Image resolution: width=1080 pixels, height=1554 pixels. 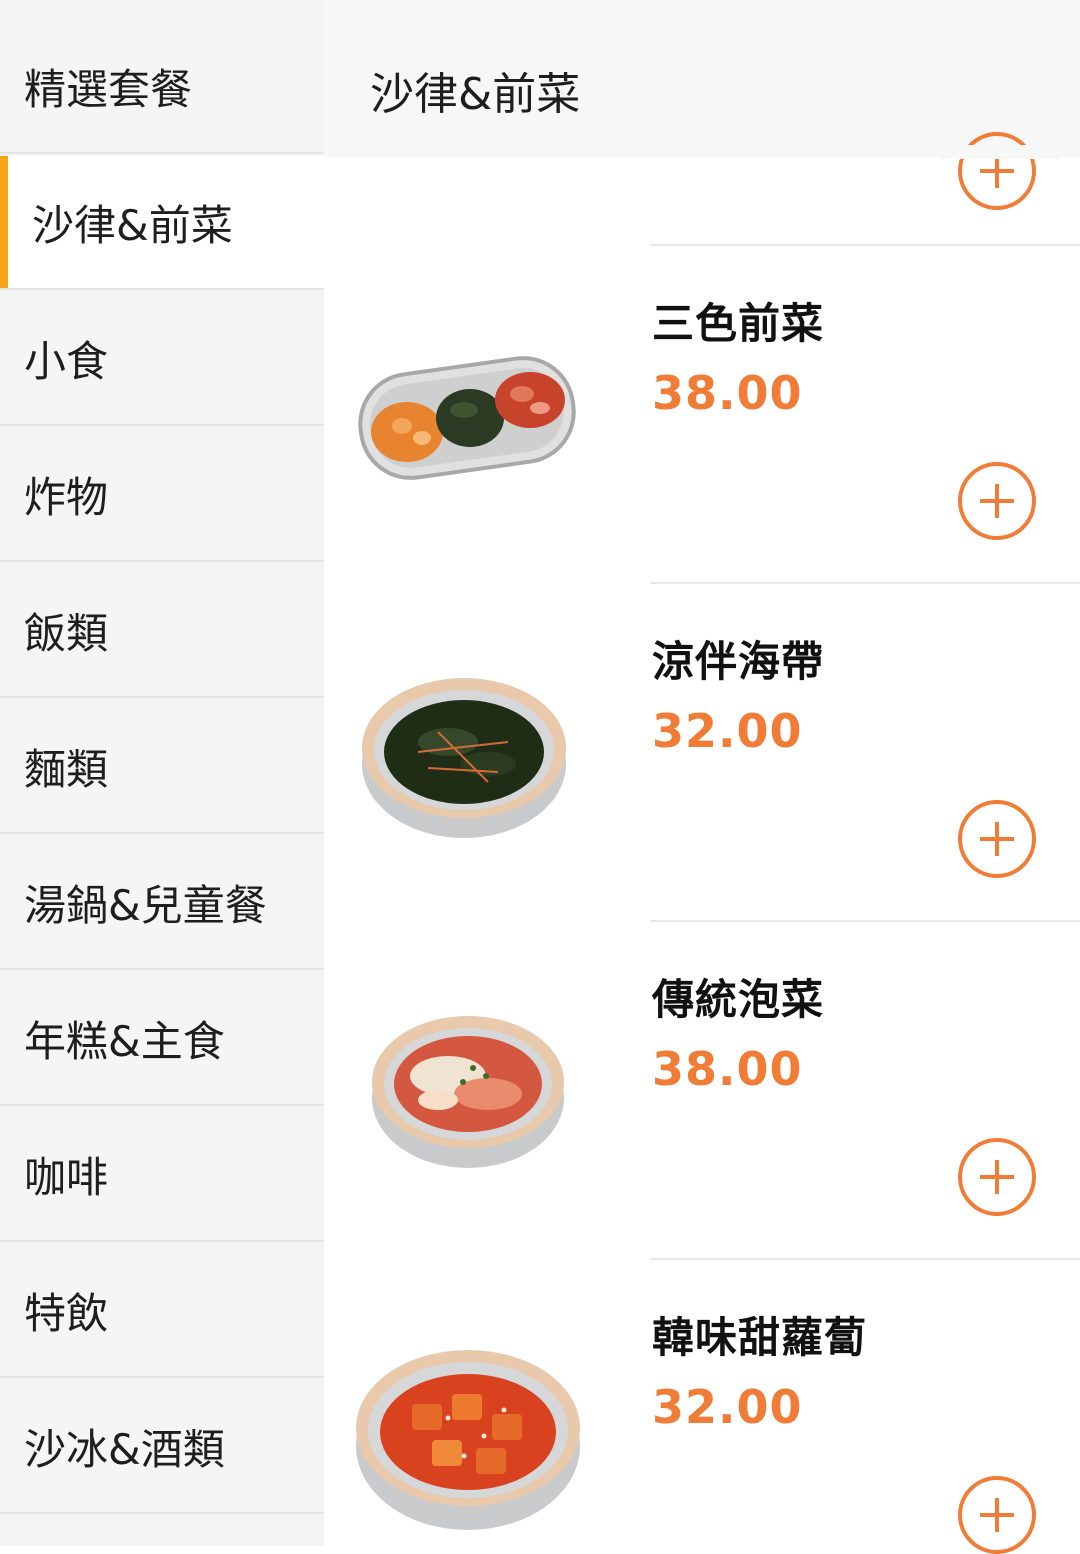 I want to click on sidebar-item-label: 精選套餐, so click(x=108, y=89).